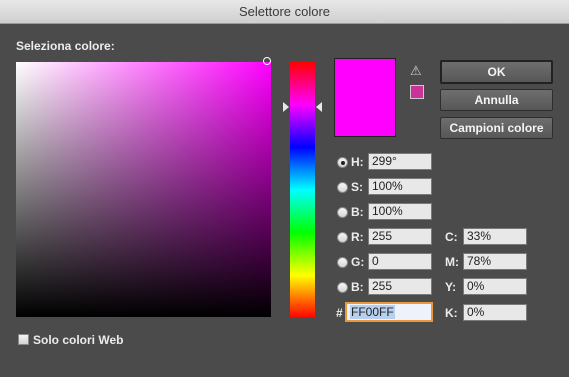 The width and height of the screenshot is (569, 377). What do you see at coordinates (267, 61) in the screenshot?
I see `picker-cursor` at bounding box center [267, 61].